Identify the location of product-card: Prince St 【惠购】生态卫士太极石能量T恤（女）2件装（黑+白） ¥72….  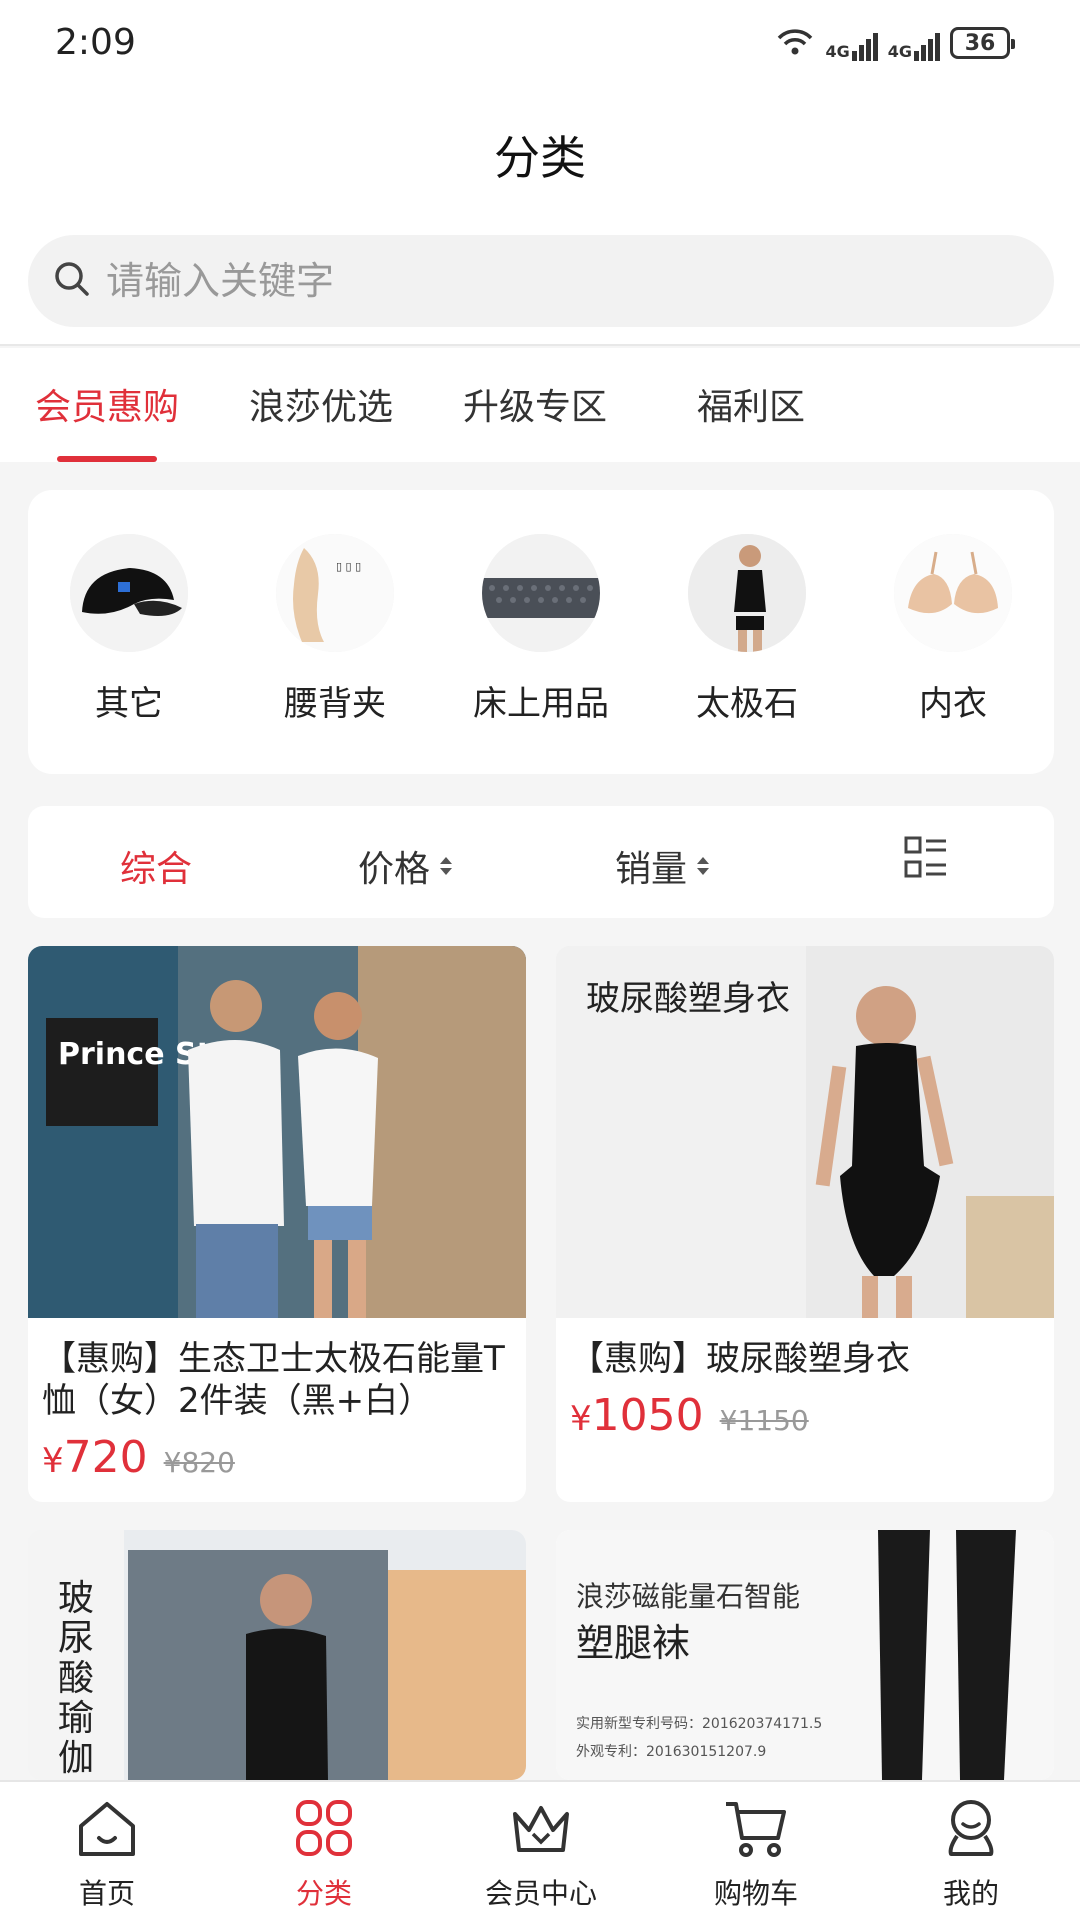
(277, 1224).